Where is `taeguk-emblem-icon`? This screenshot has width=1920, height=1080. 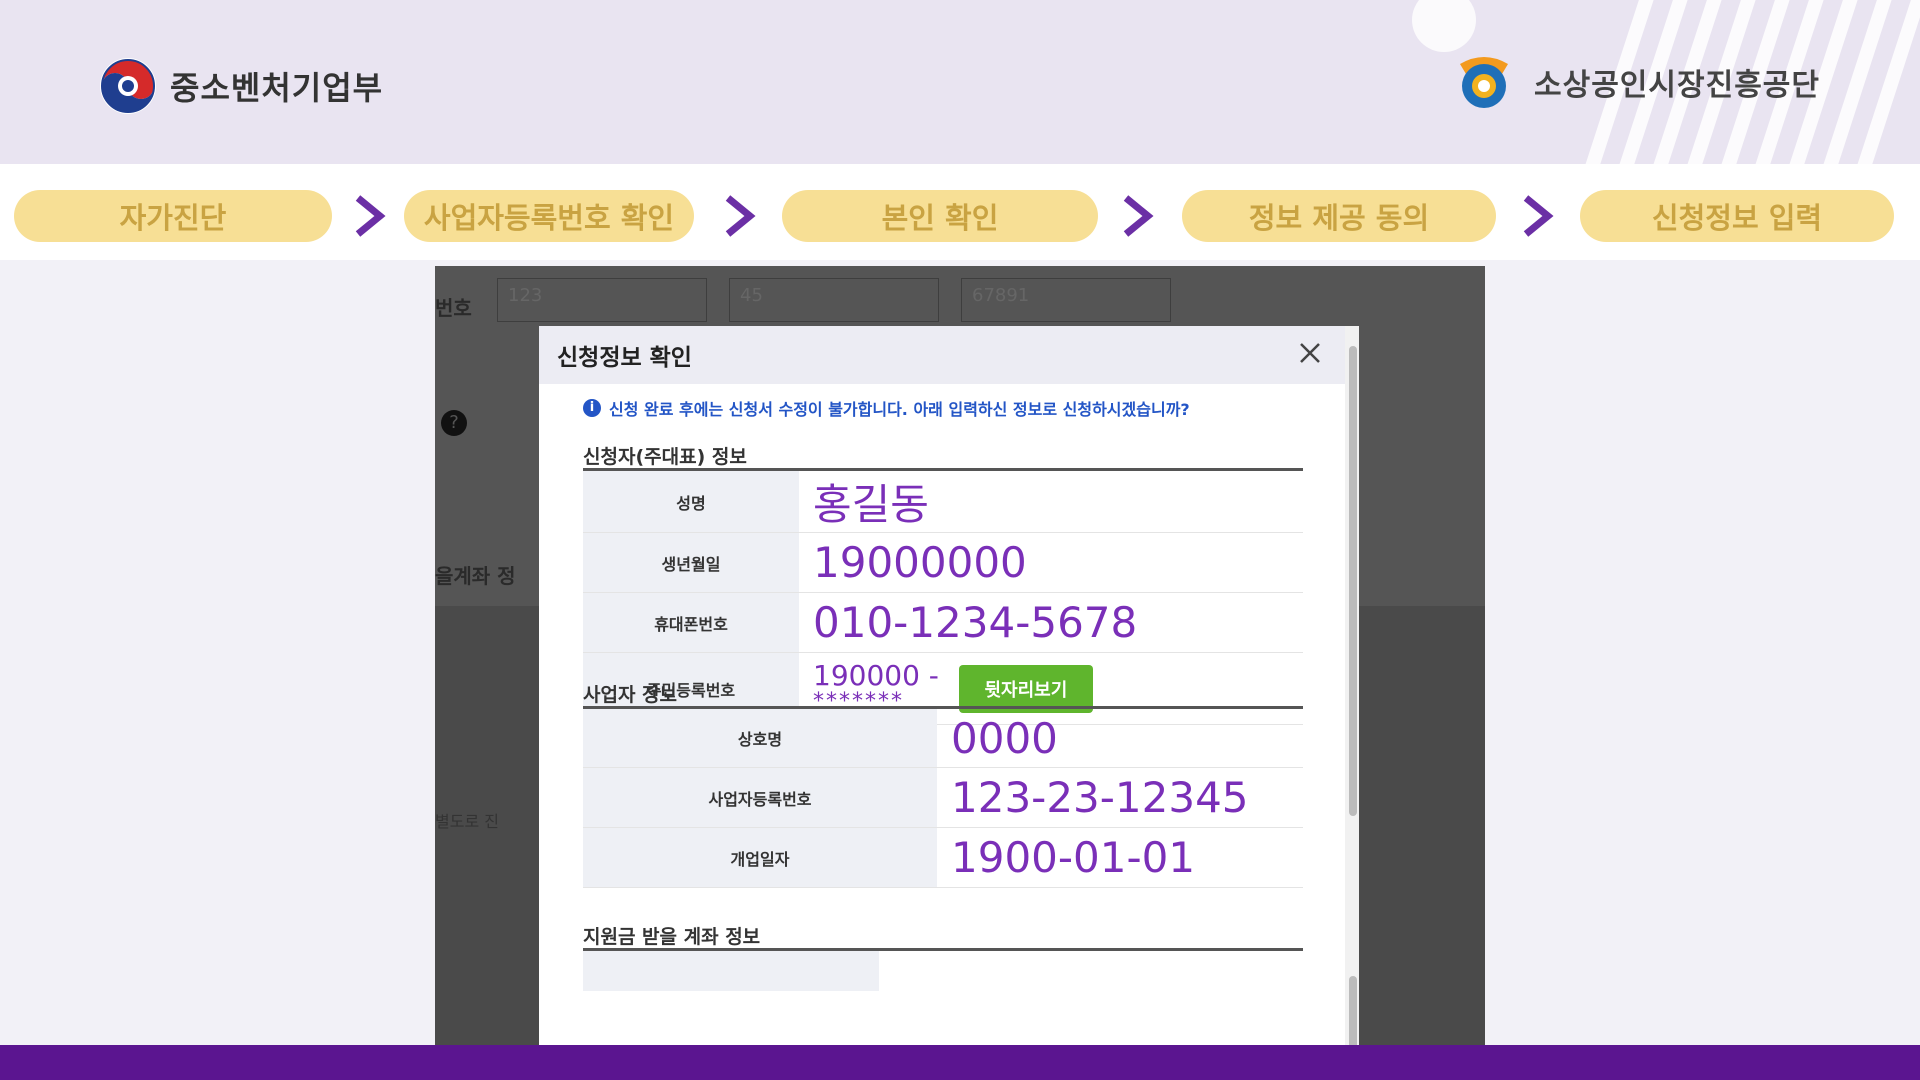
taeguk-emblem-icon is located at coordinates (128, 86).